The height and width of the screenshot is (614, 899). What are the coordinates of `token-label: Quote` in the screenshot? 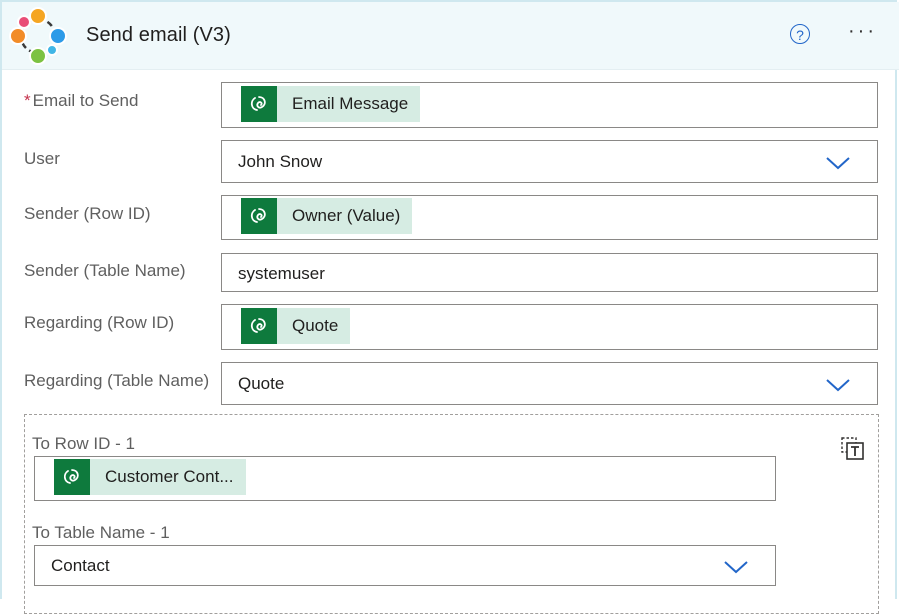 It's located at (315, 325).